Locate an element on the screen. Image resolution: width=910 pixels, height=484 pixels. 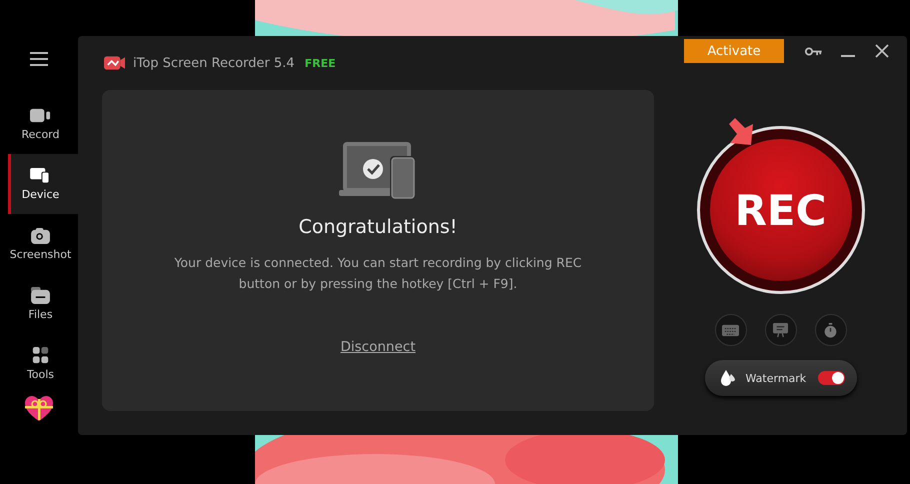
close-icon is located at coordinates (882, 51).